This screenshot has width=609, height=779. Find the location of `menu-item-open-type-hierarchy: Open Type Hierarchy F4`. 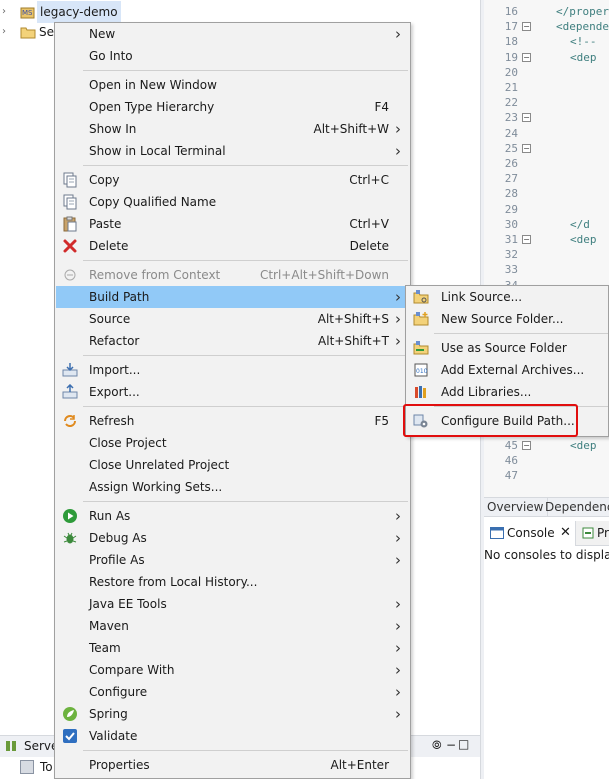

menu-item-open-type-hierarchy: Open Type Hierarchy F4 is located at coordinates (232, 107).